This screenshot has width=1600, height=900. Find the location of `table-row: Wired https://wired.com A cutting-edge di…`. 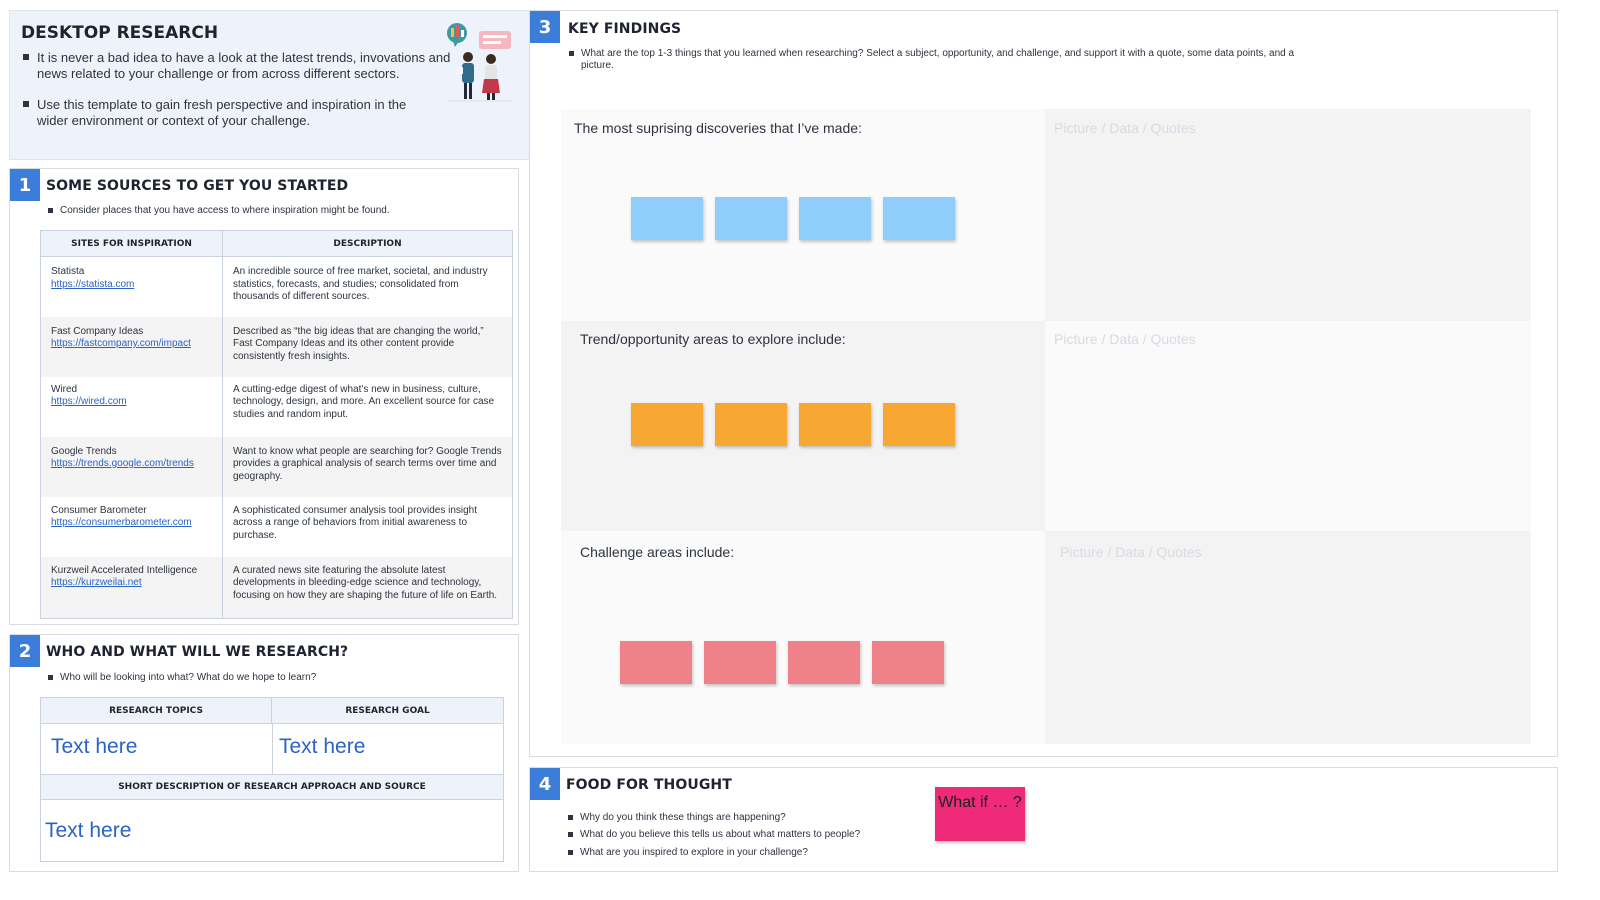

table-row: Wired https://wired.com A cutting-edge di… is located at coordinates (276, 406).